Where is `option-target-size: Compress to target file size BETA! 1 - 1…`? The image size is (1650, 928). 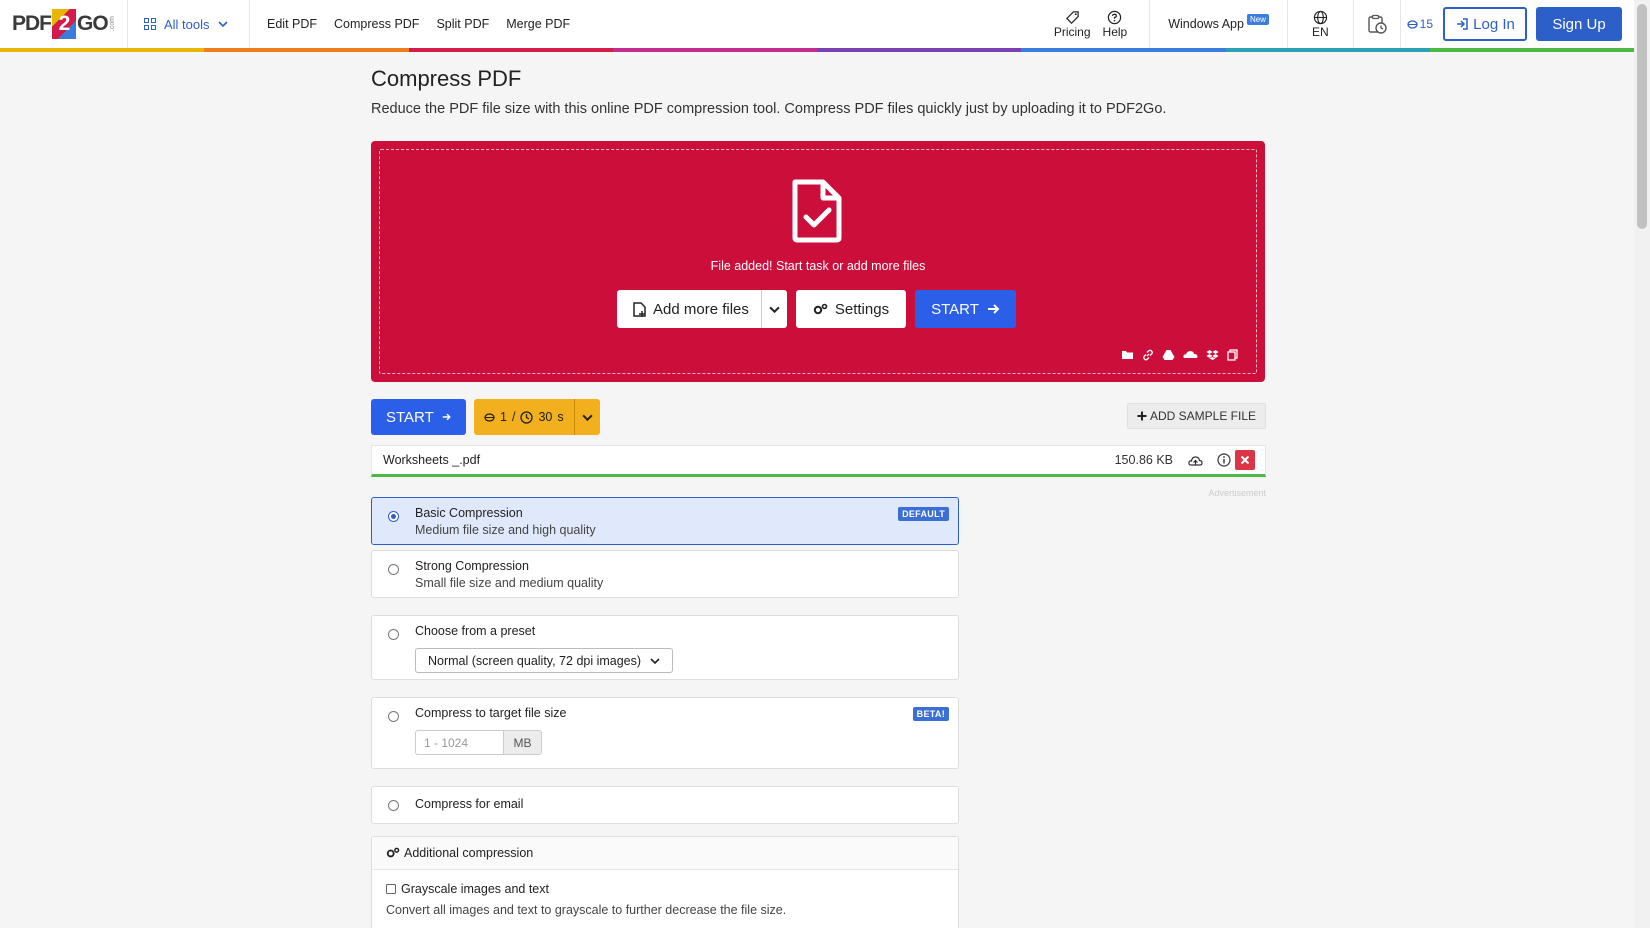
option-target-size: Compress to target file size BETA! 1 - 1… is located at coordinates (665, 733).